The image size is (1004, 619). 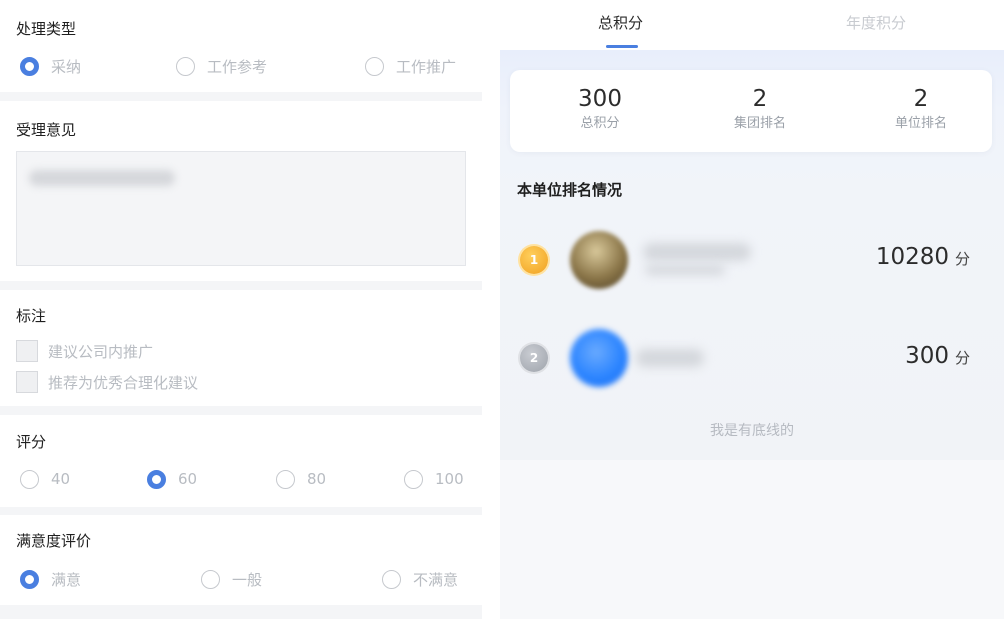 I want to click on stat-value: 300, so click(x=600, y=99).